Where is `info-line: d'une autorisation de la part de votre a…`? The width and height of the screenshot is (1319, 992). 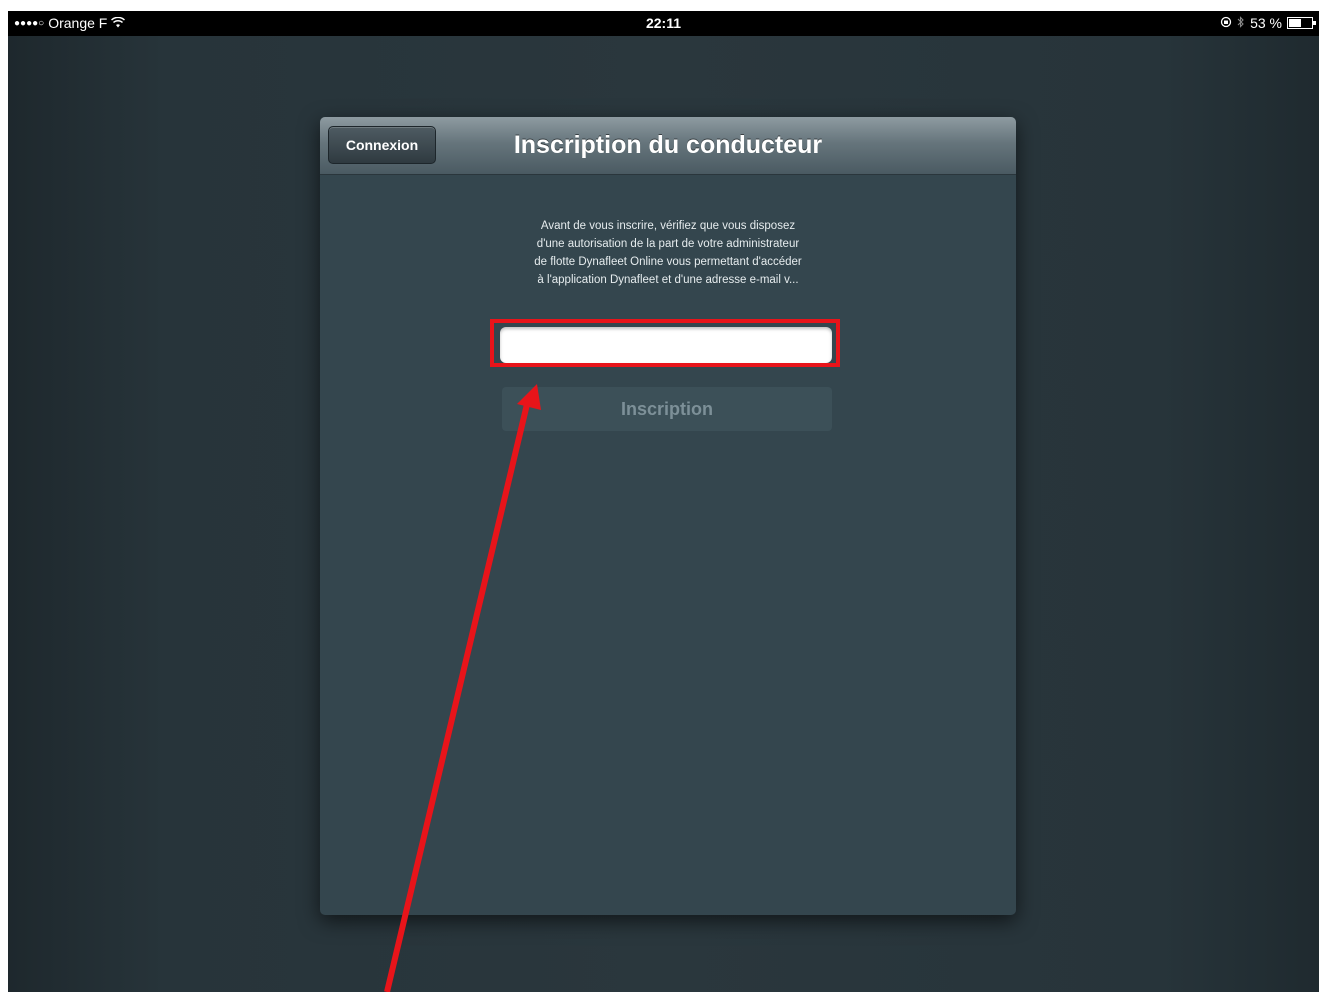
info-line: d'une autorisation de la part de votre a… is located at coordinates (668, 244).